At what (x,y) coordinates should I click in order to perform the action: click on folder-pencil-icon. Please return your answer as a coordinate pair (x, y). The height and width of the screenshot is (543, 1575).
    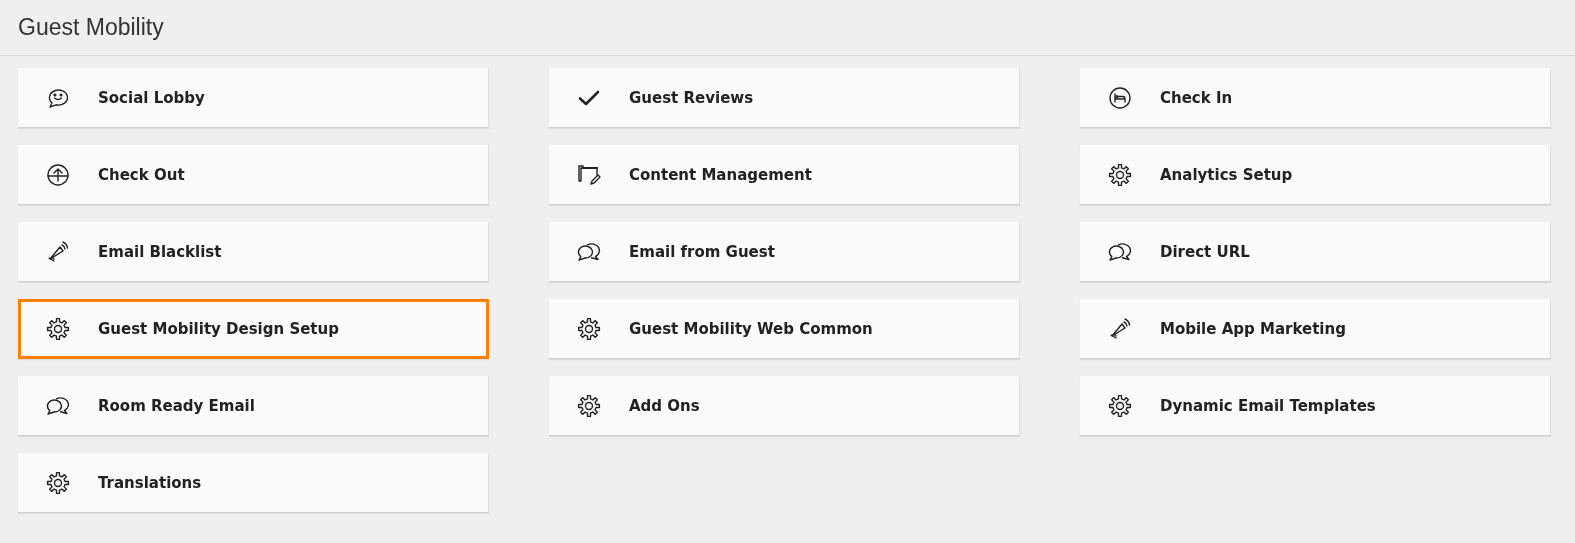
    Looking at the image, I should click on (589, 174).